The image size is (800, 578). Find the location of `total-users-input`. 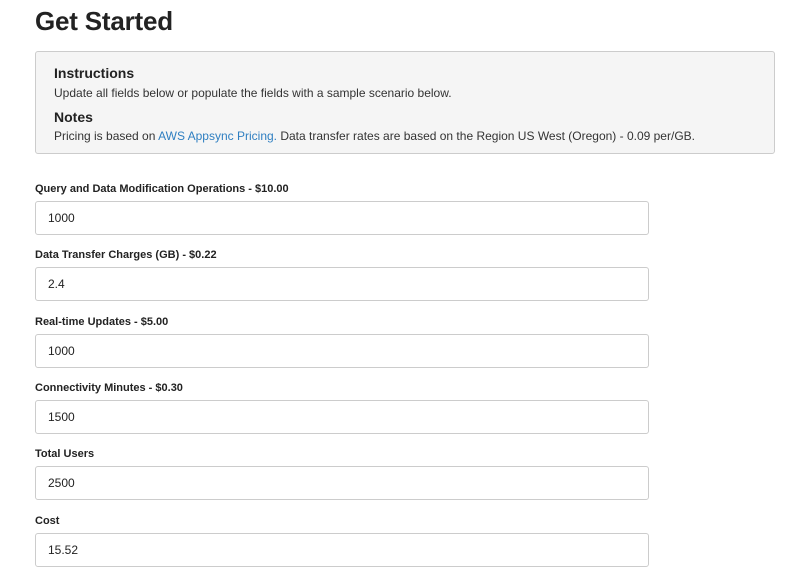

total-users-input is located at coordinates (342, 483).